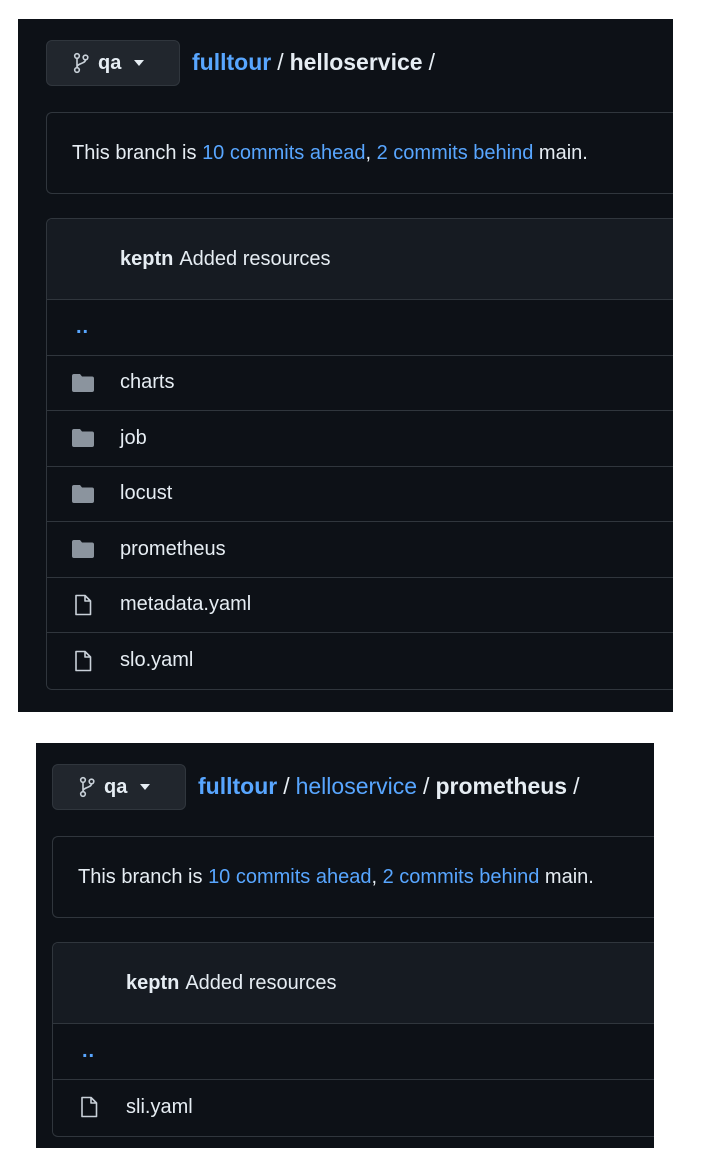 The height and width of the screenshot is (1174, 714). What do you see at coordinates (360, 383) in the screenshot?
I see `list-item: charts` at bounding box center [360, 383].